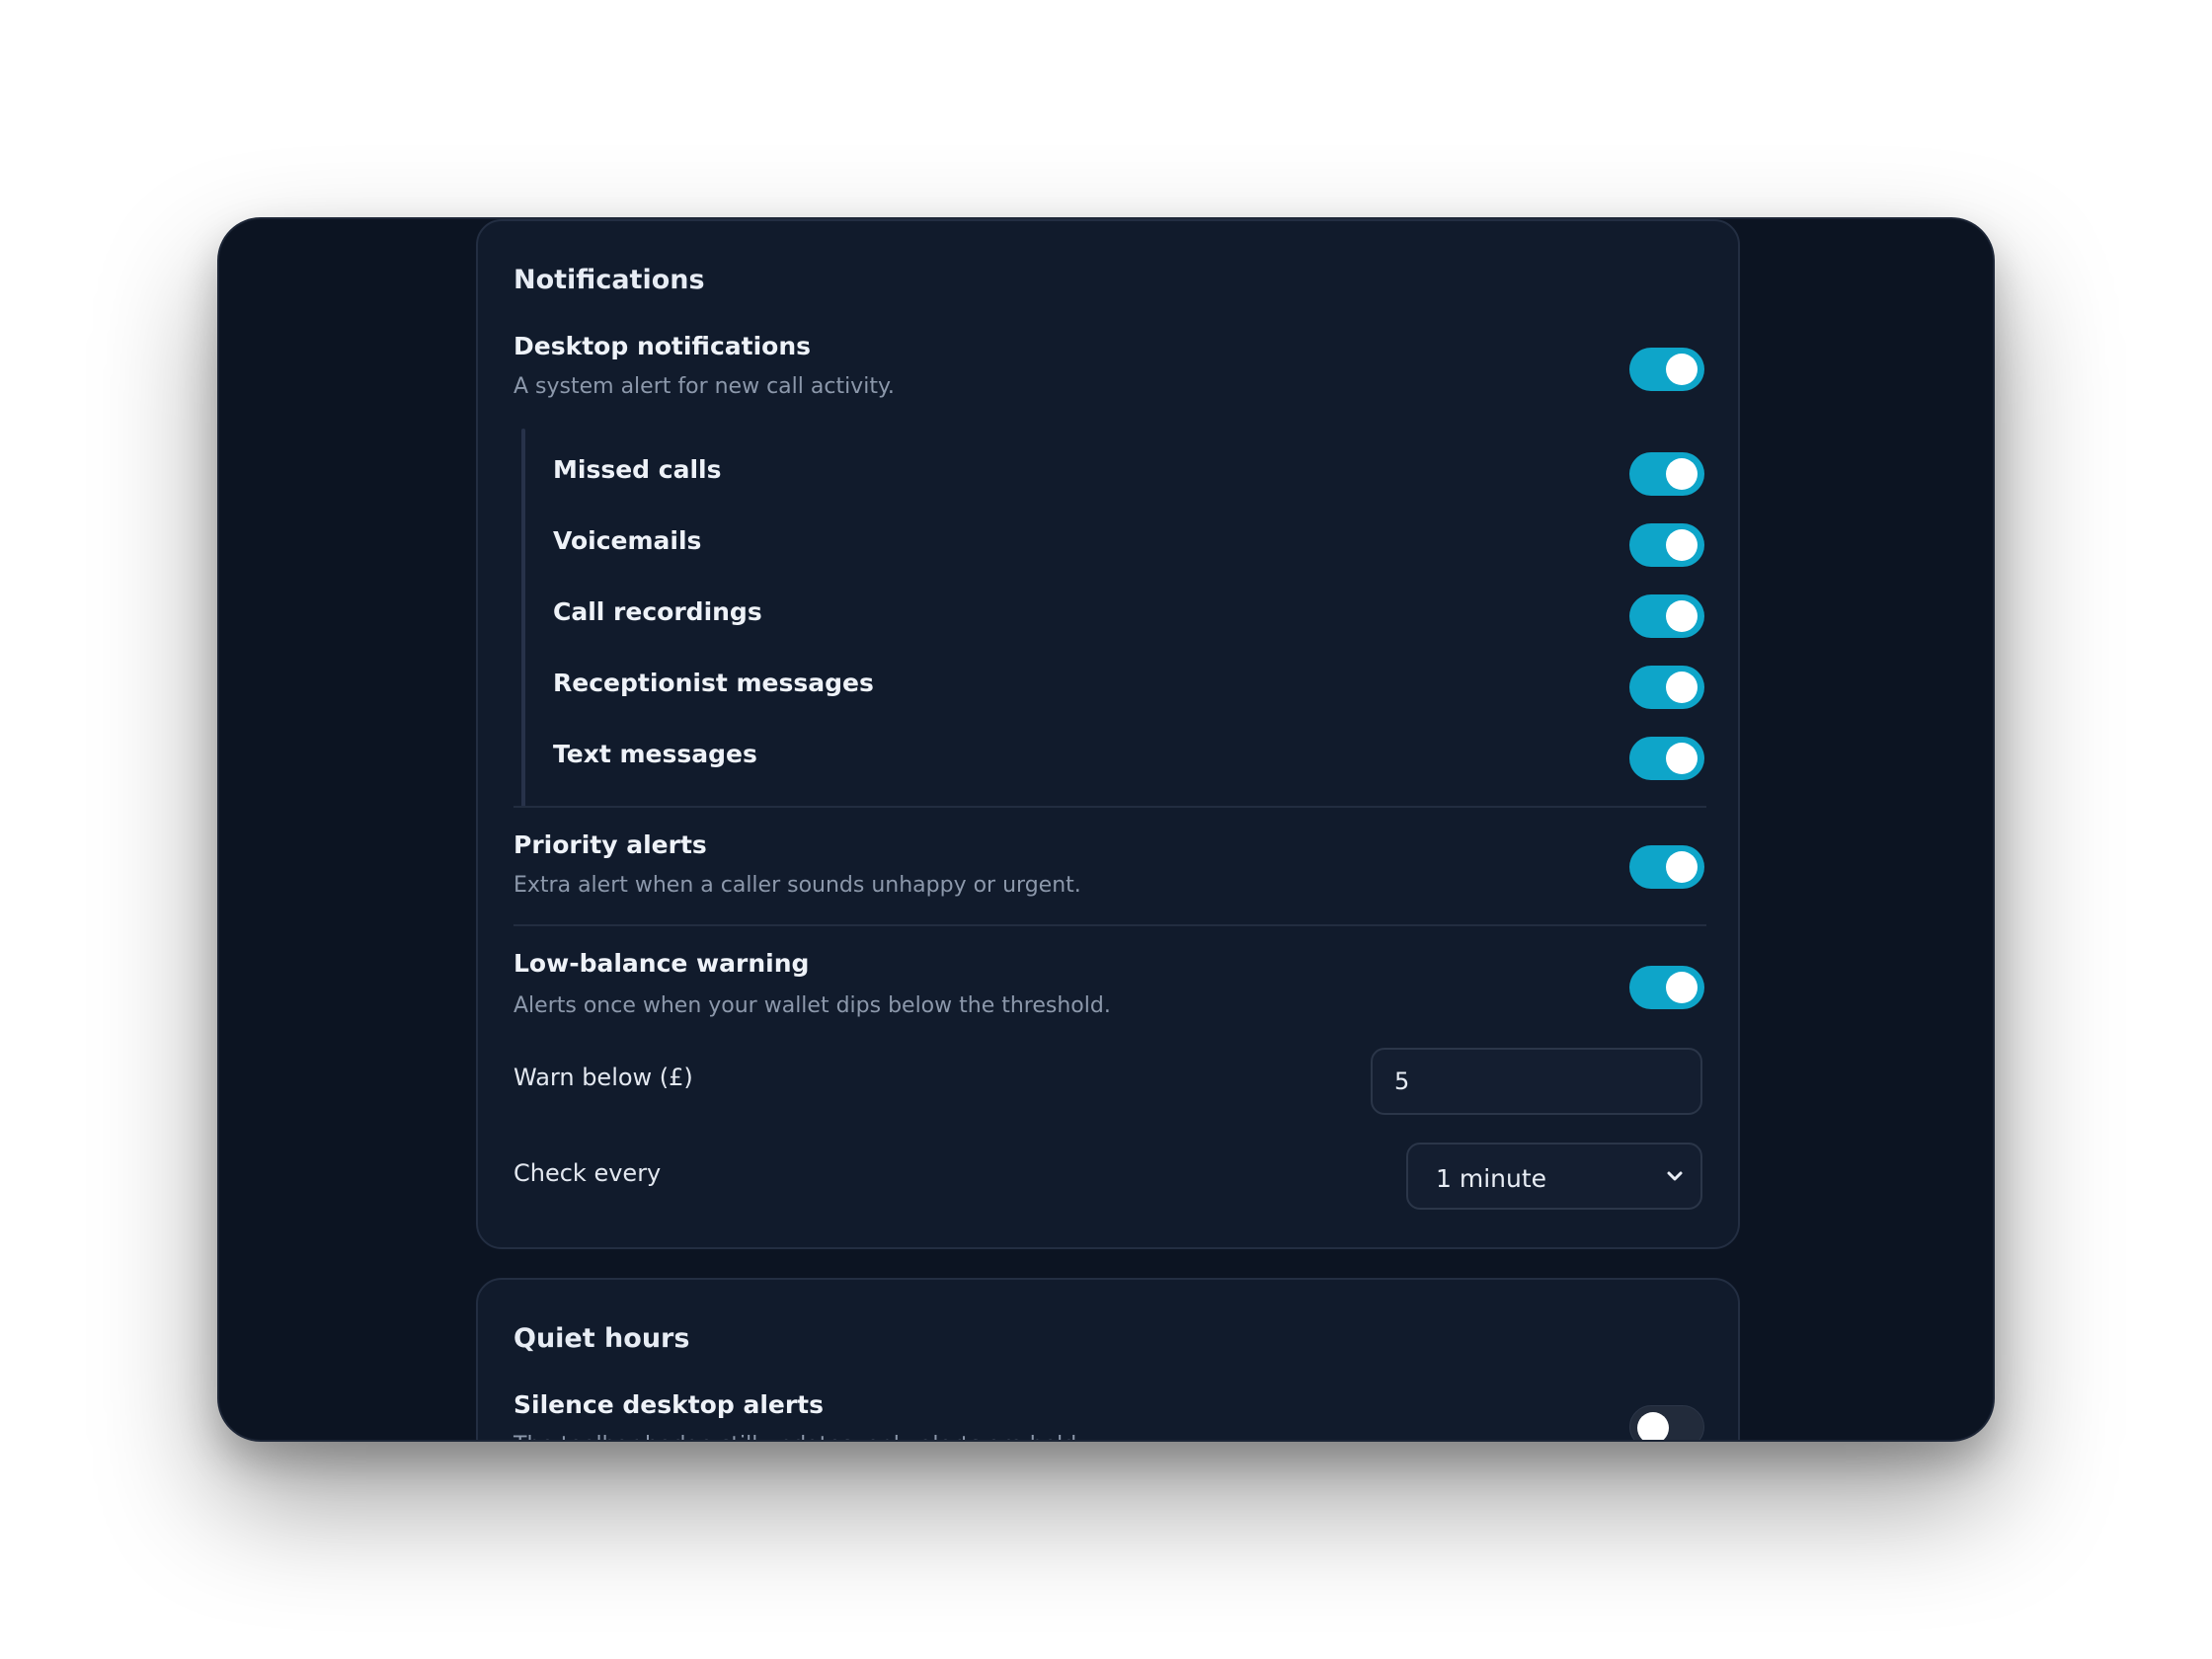 The height and width of the screenshot is (1659, 2212). I want to click on low-balance-toggle, so click(1667, 988).